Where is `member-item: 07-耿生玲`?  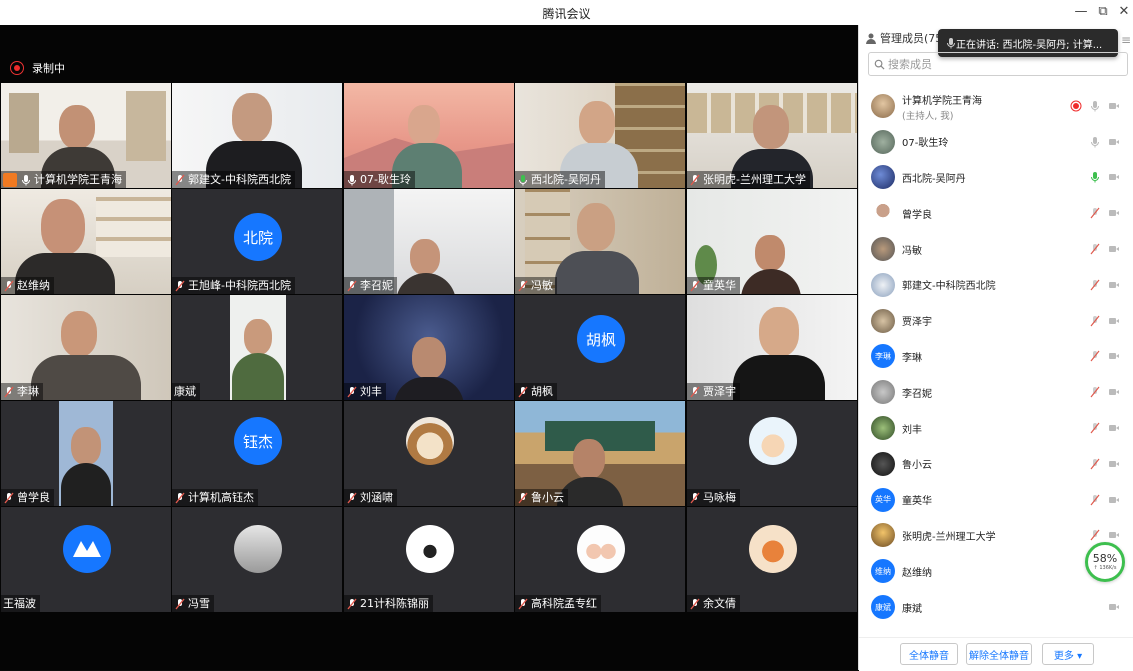
member-item: 07-耿生玲 is located at coordinates (996, 142).